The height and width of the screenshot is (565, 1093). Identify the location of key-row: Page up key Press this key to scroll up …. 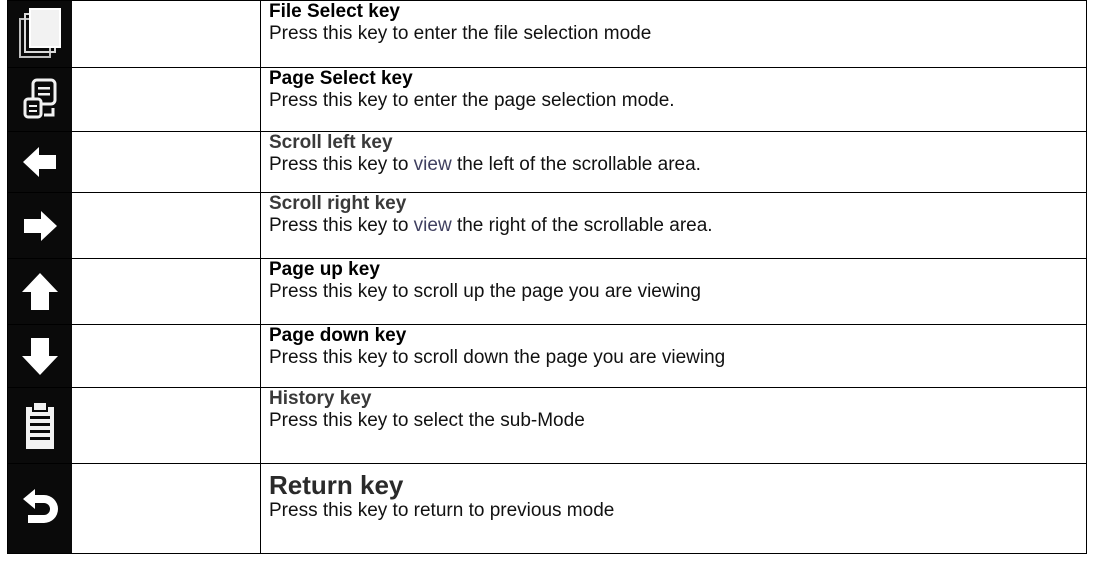
(547, 291).